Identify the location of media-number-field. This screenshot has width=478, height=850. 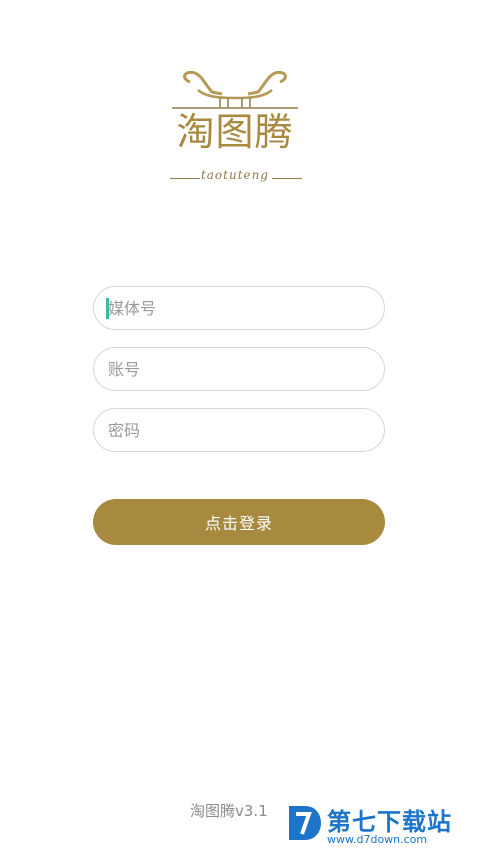
(239, 308).